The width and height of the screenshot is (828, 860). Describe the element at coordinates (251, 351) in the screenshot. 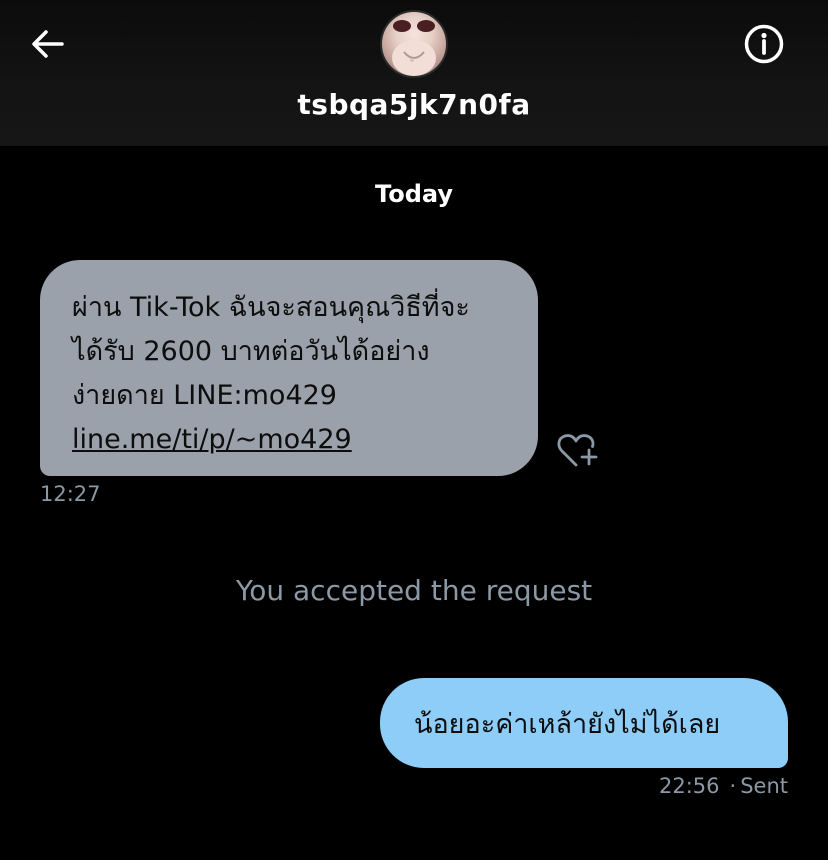

I see `message-text-line: ได้รับ 2600 บาทต่อวันได้อย่าง` at that location.